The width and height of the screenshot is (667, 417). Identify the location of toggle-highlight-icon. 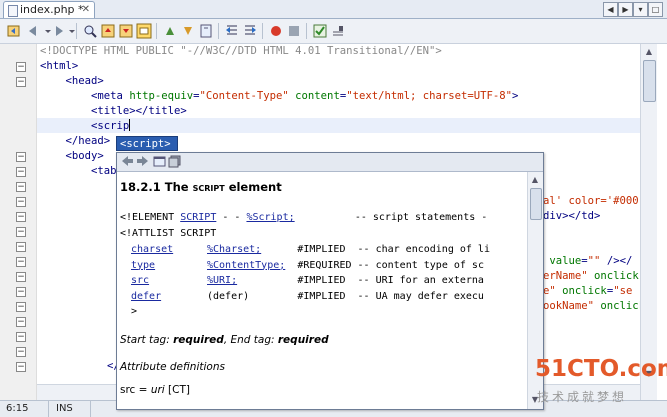
(144, 31).